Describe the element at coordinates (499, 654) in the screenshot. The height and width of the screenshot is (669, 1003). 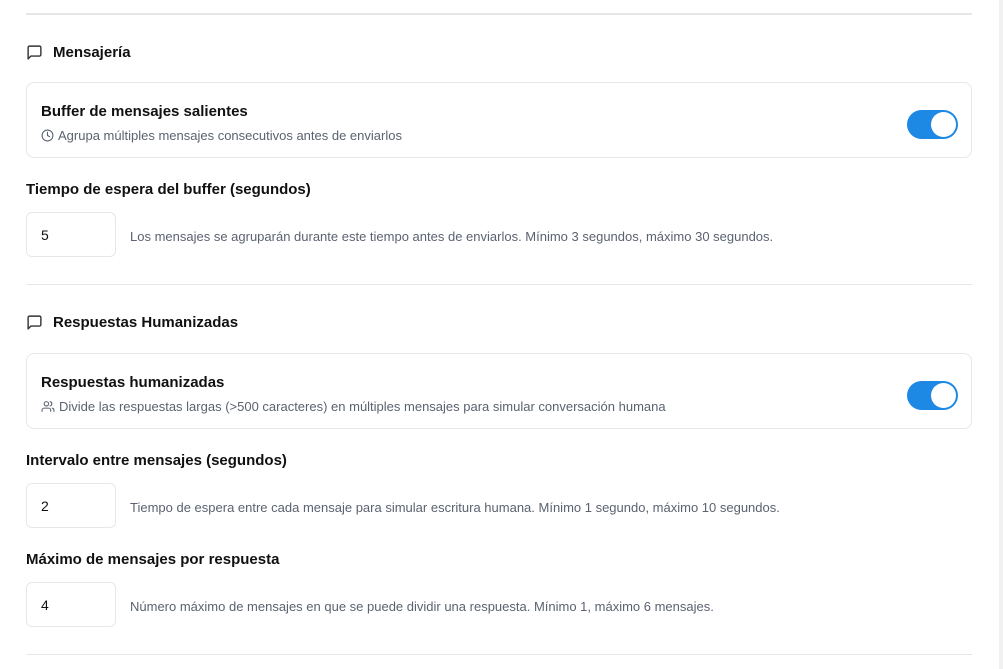
I see `bottom-divider` at that location.